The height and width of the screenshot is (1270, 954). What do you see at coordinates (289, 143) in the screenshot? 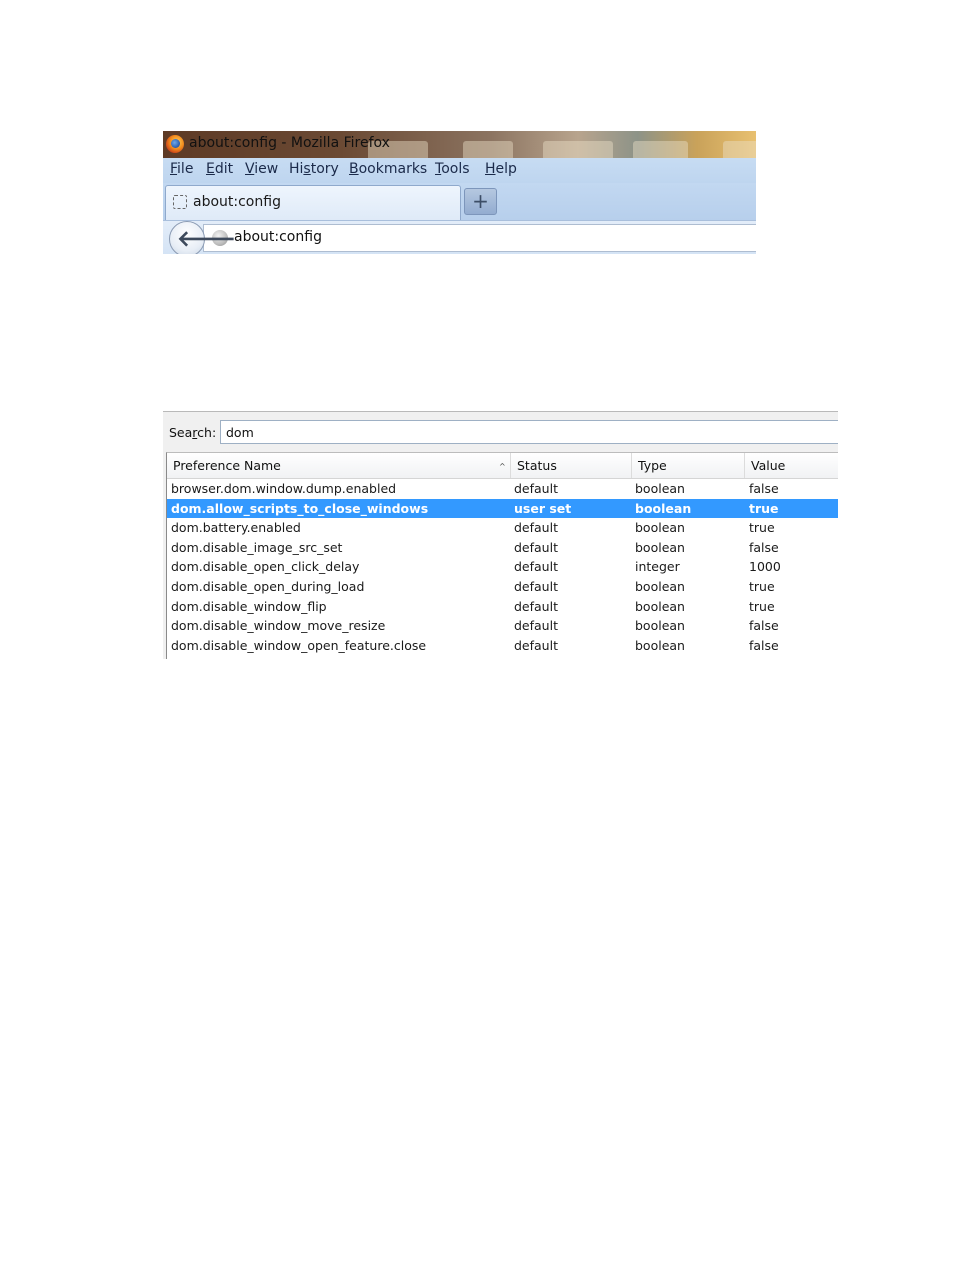
I see `window-title: about:config - Mozilla Firefox` at bounding box center [289, 143].